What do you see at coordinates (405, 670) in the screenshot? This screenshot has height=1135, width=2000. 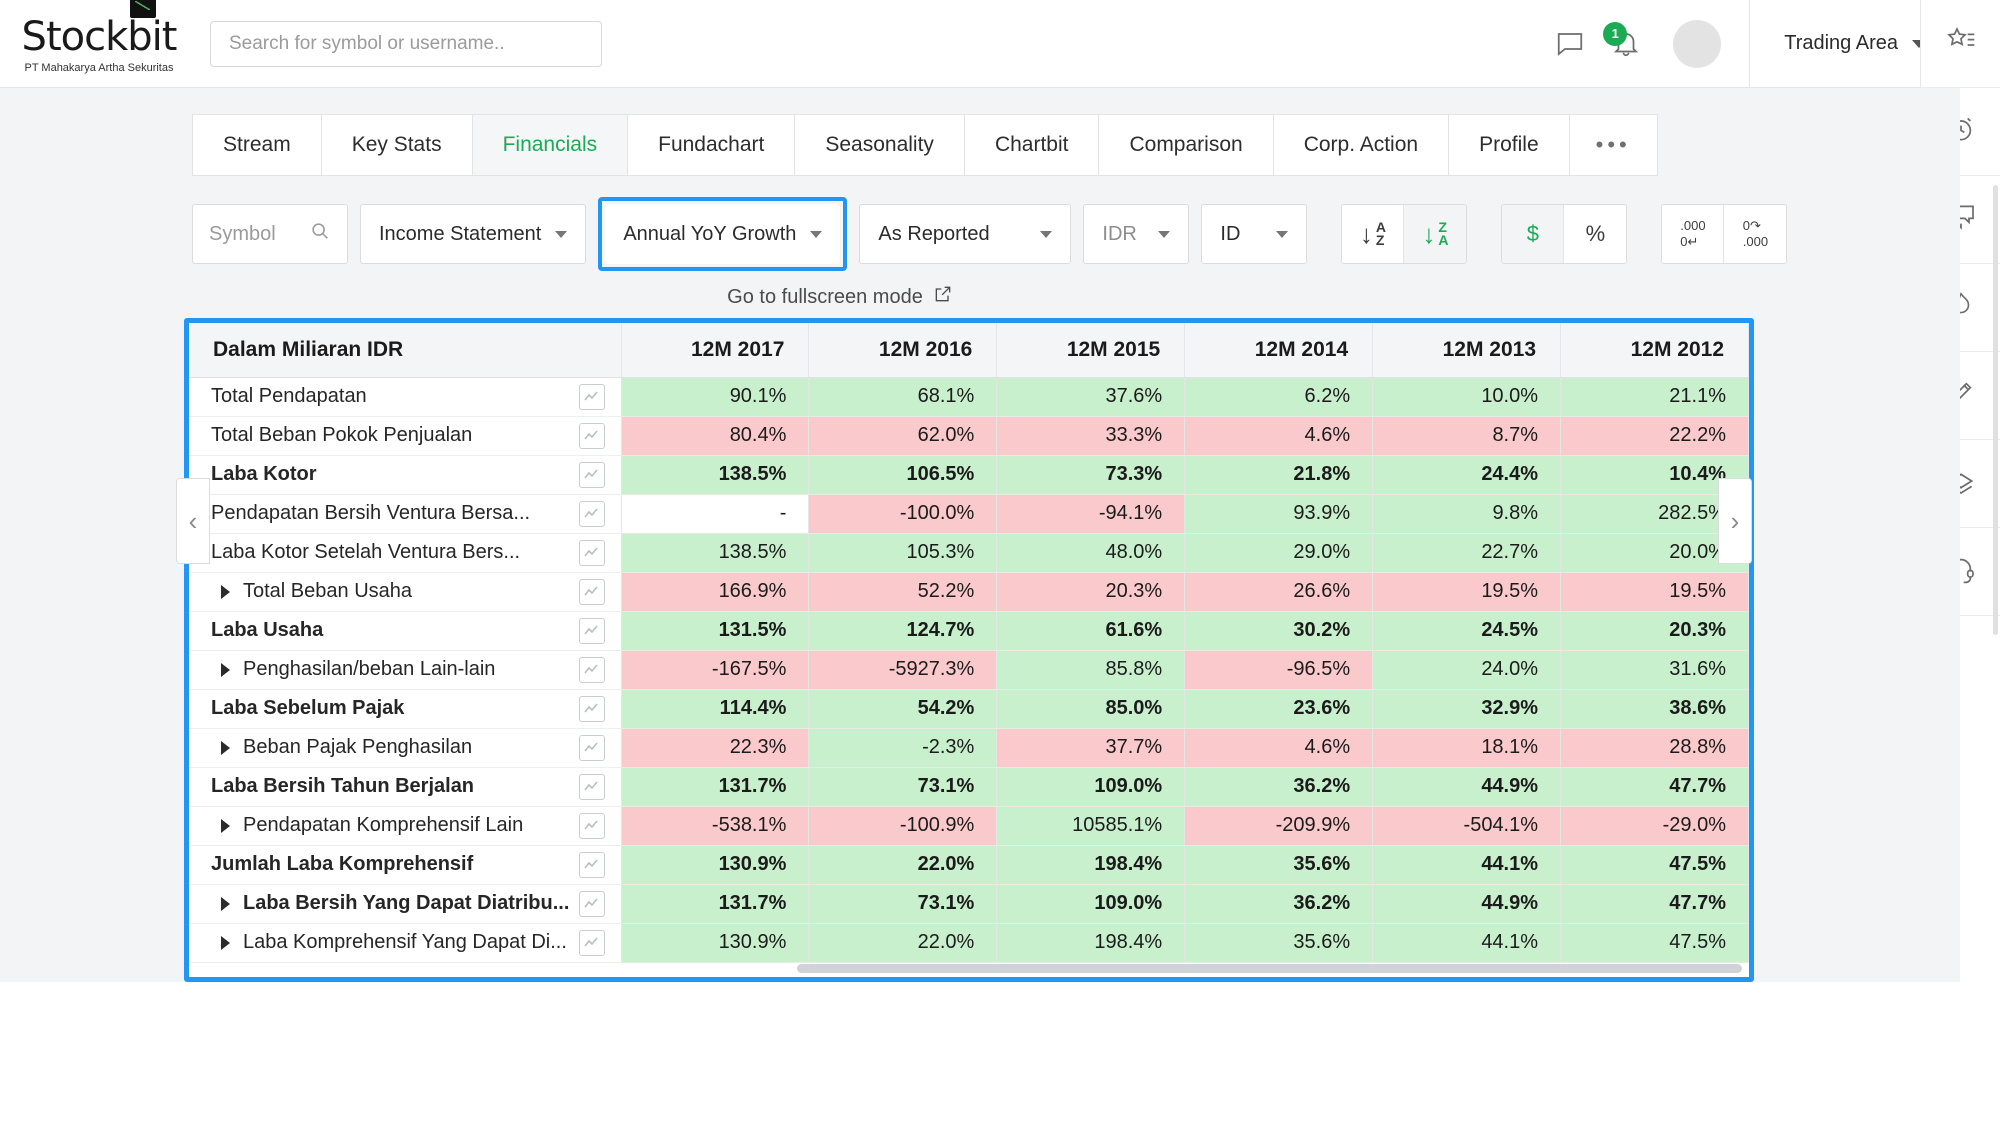 I see `row-label-cell: Penghasilan/beban Lain-lain` at bounding box center [405, 670].